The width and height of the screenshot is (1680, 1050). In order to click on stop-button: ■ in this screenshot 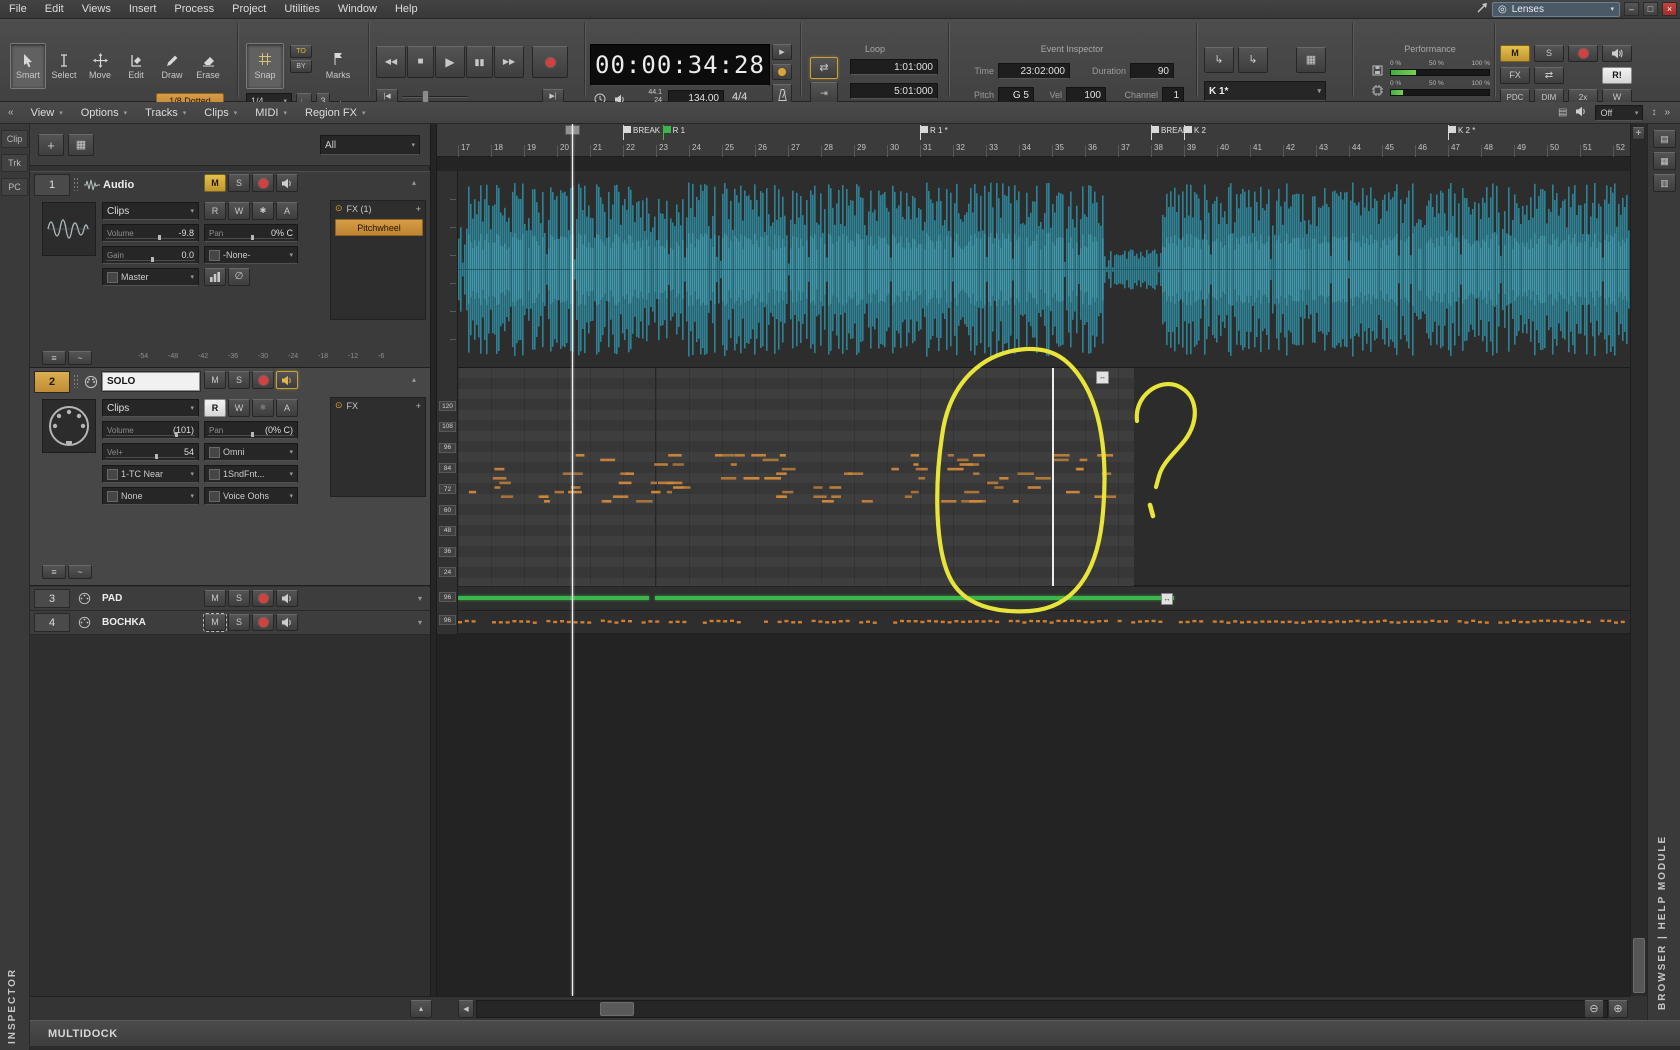, I will do `click(420, 62)`.